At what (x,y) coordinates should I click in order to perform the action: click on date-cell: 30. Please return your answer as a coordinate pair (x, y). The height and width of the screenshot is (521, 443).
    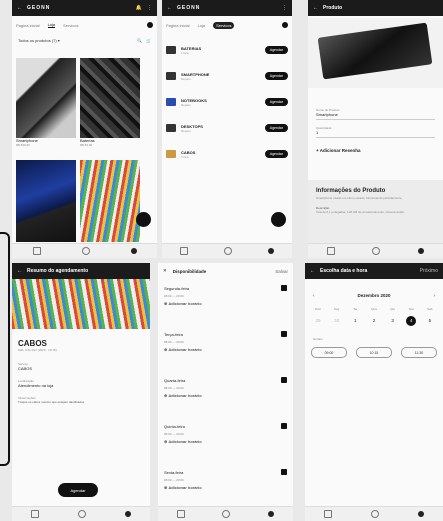
    Looking at the image, I should click on (337, 321).